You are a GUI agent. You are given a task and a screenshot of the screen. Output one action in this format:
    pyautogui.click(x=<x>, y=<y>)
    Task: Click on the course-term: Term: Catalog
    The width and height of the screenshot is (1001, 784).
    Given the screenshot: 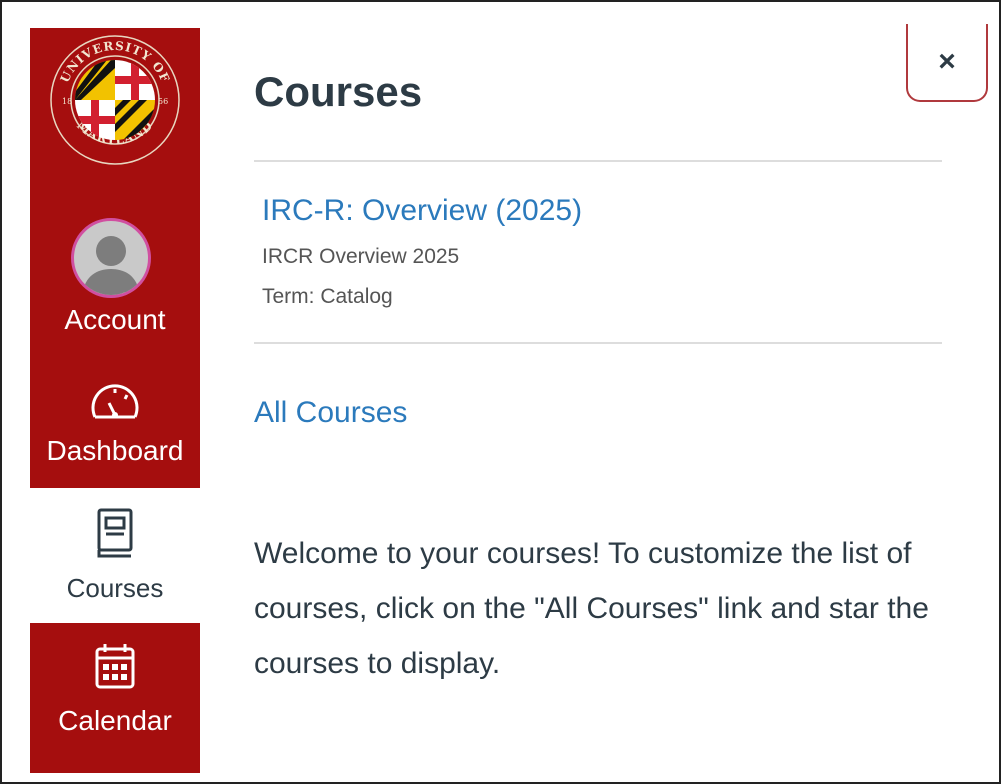 What is the action you would take?
    pyautogui.click(x=327, y=296)
    